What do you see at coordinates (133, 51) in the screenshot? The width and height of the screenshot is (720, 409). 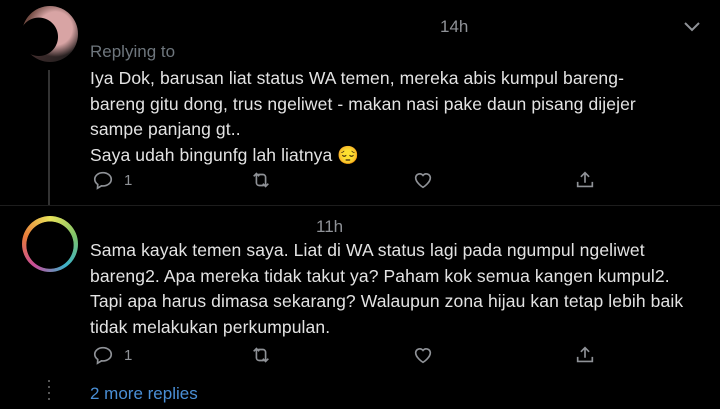 I see `replying-to-label: Replying to` at bounding box center [133, 51].